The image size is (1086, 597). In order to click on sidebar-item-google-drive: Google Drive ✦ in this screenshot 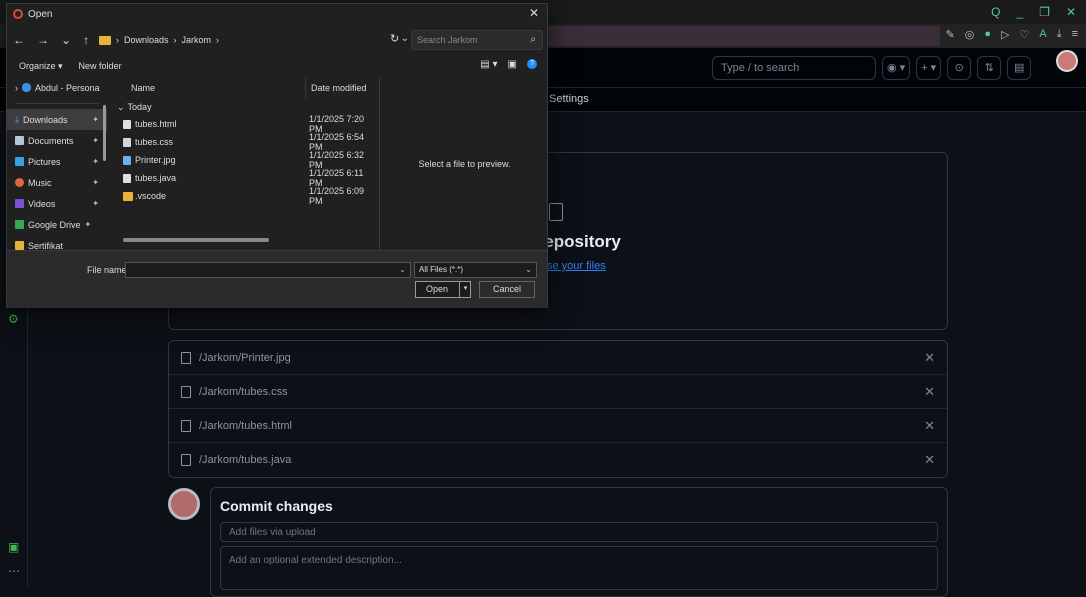, I will do `click(57, 224)`.